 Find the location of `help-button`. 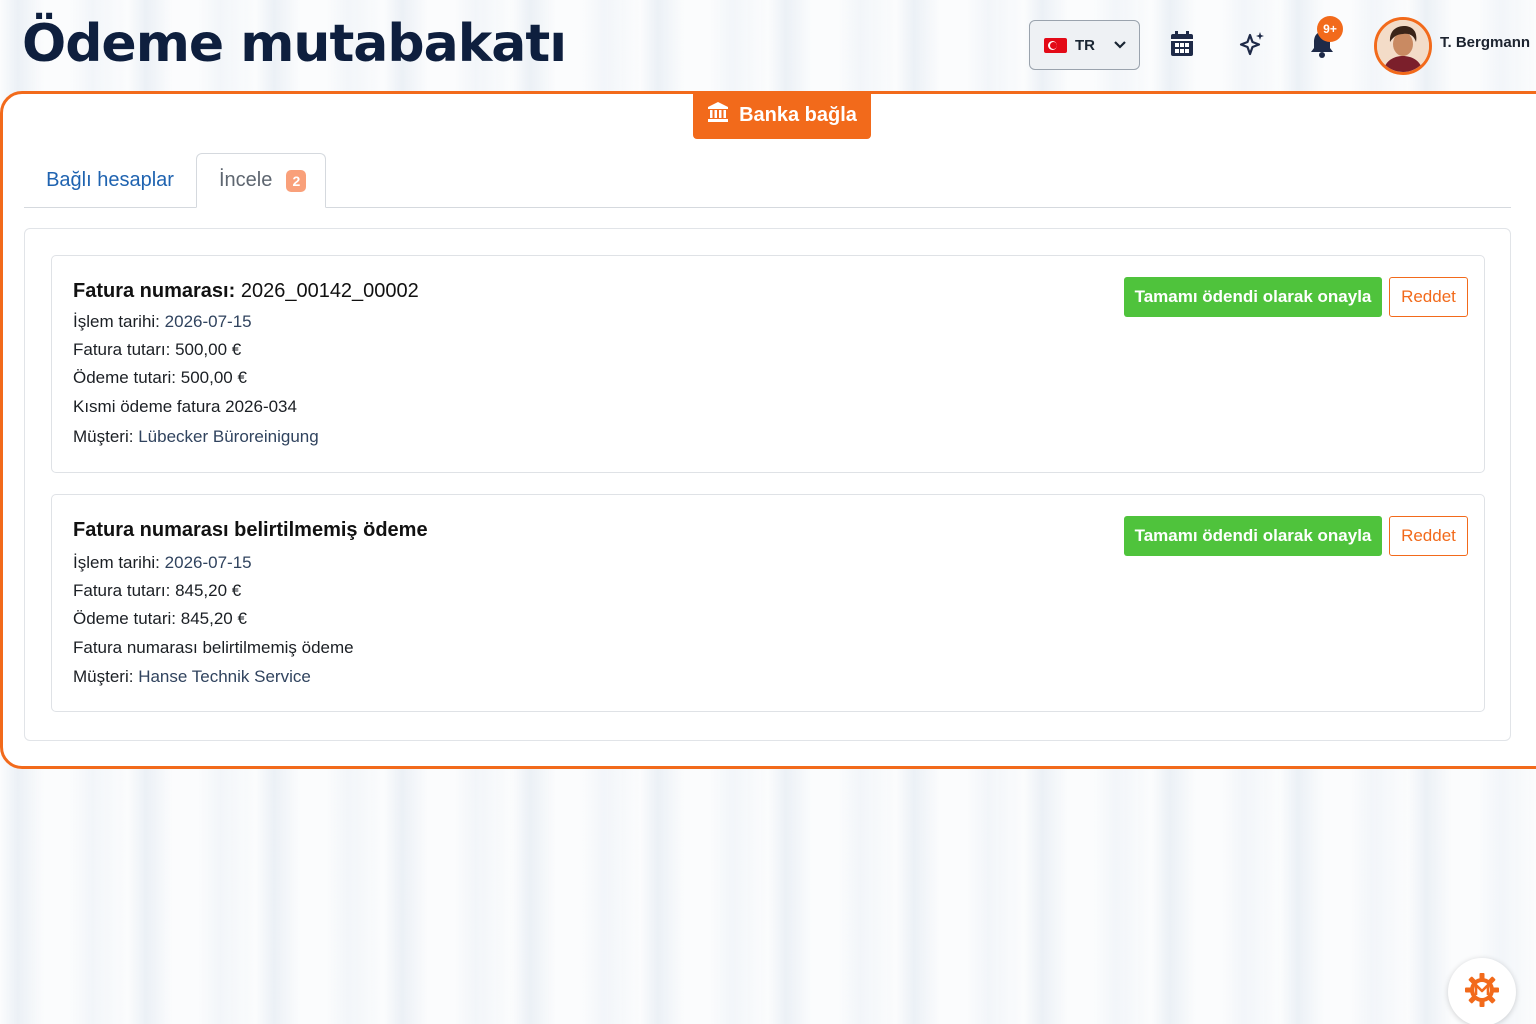

help-button is located at coordinates (1482, 991).